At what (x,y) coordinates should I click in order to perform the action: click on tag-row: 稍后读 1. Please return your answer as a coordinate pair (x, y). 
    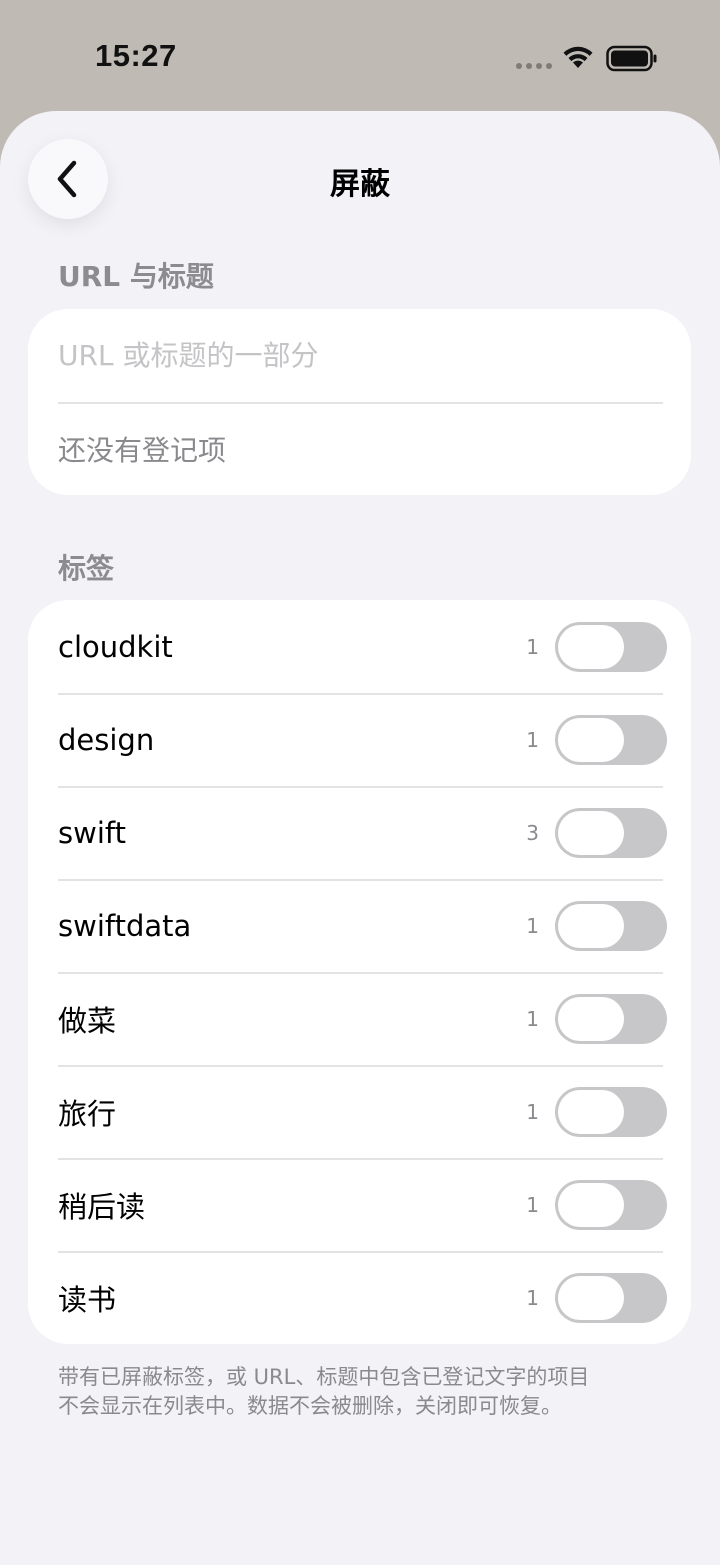
    Looking at the image, I should click on (359, 1204).